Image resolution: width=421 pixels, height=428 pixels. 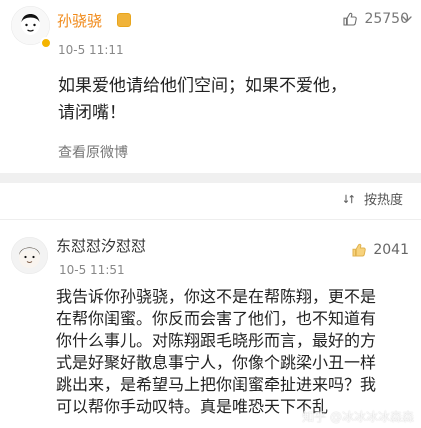 What do you see at coordinates (92, 270) in the screenshot?
I see `timestamp: 10-5 11:51` at bounding box center [92, 270].